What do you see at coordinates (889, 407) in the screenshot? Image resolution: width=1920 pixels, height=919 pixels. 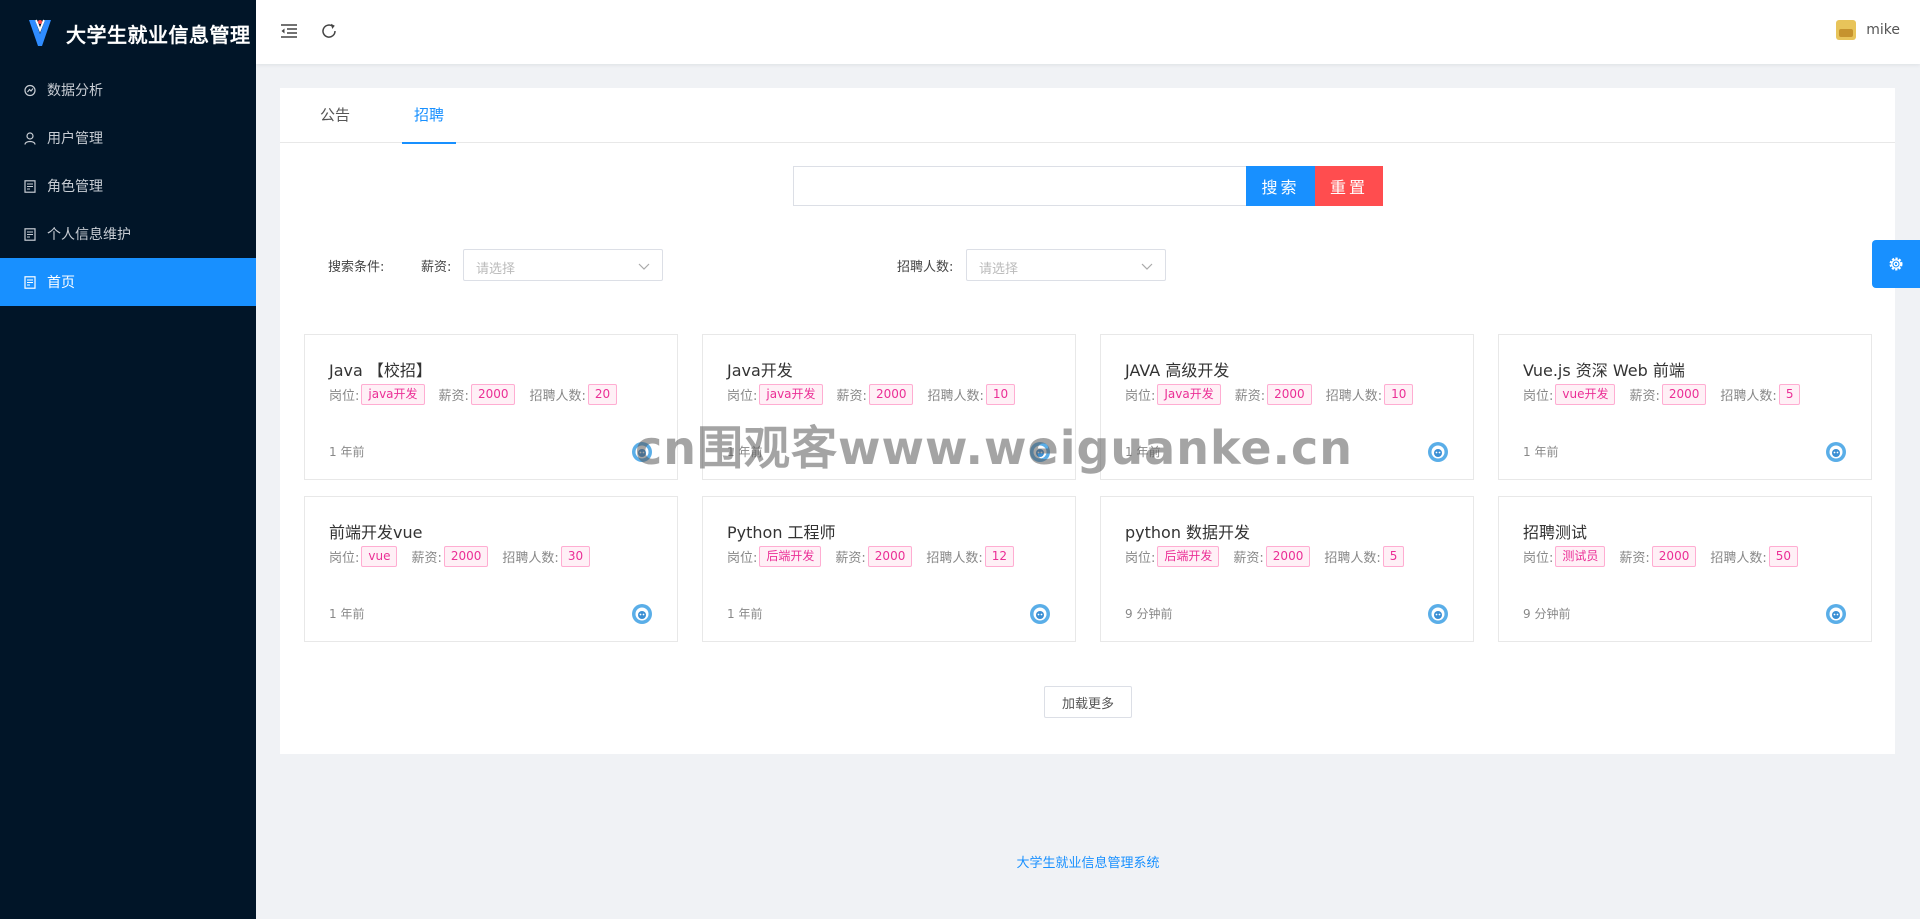 I see `job-card: Java开发 岗位: java开发 薪资: 2000 招聘人数: 10 1 年前` at bounding box center [889, 407].